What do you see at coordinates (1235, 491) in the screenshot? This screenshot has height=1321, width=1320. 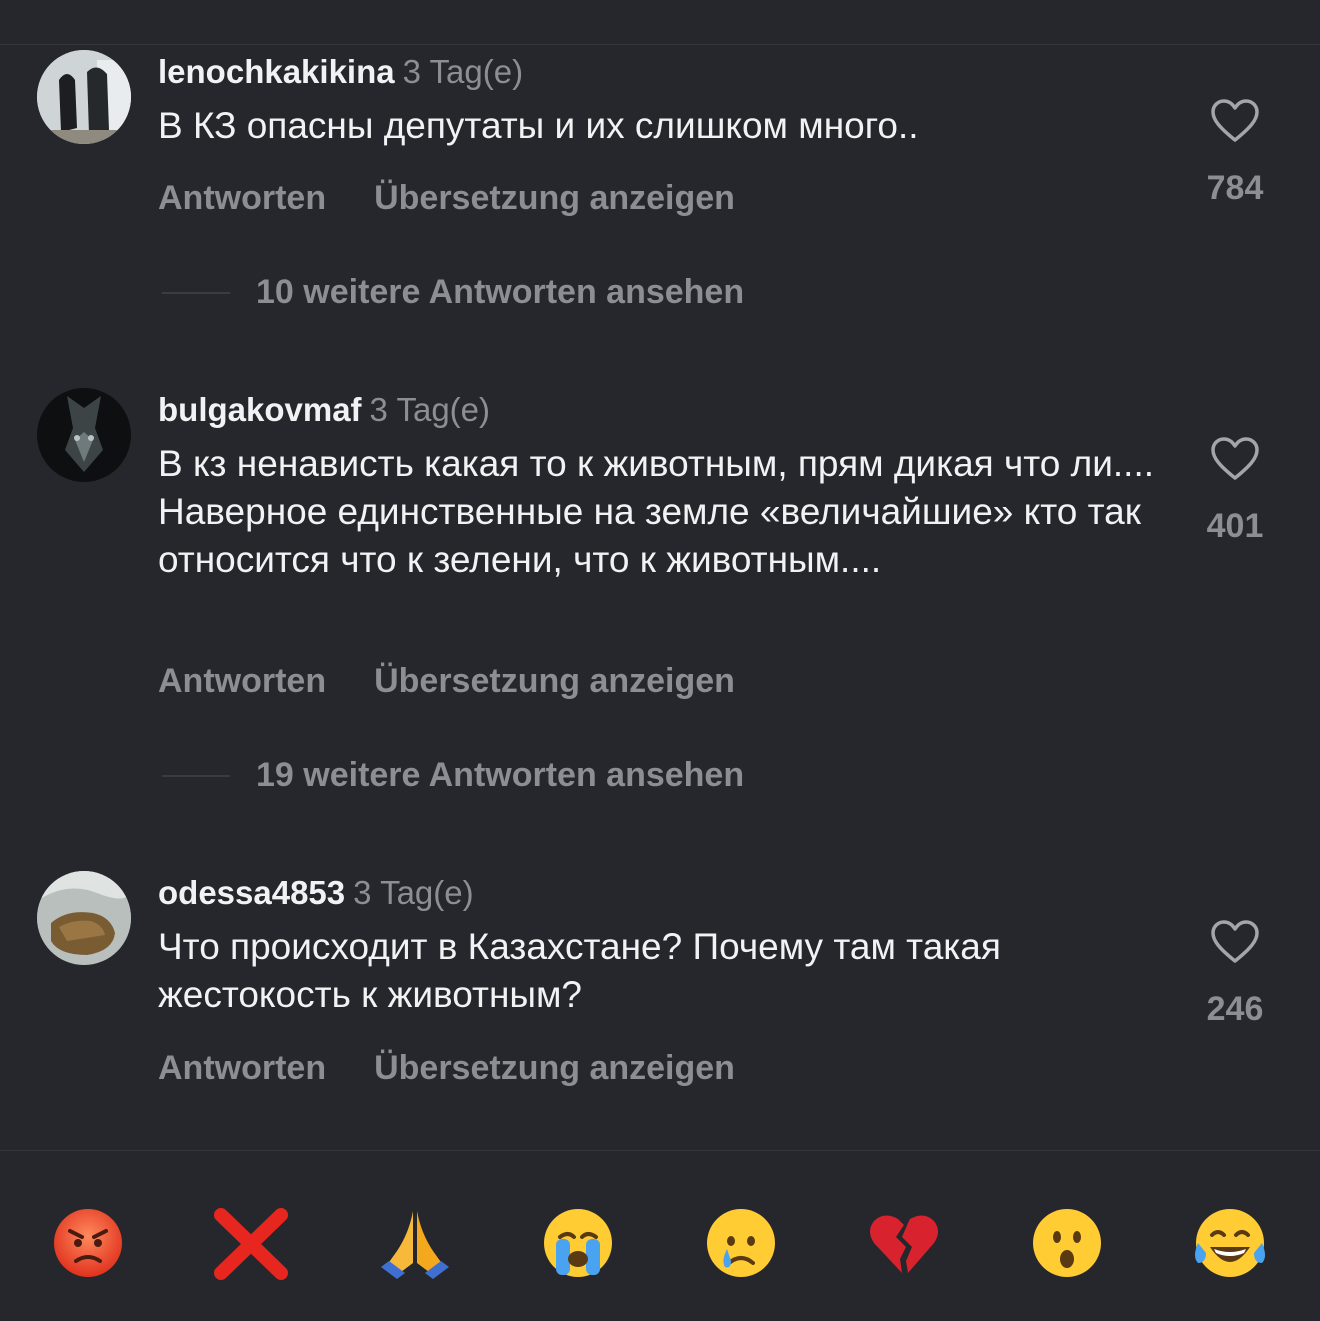 I see `like-control: 401` at bounding box center [1235, 491].